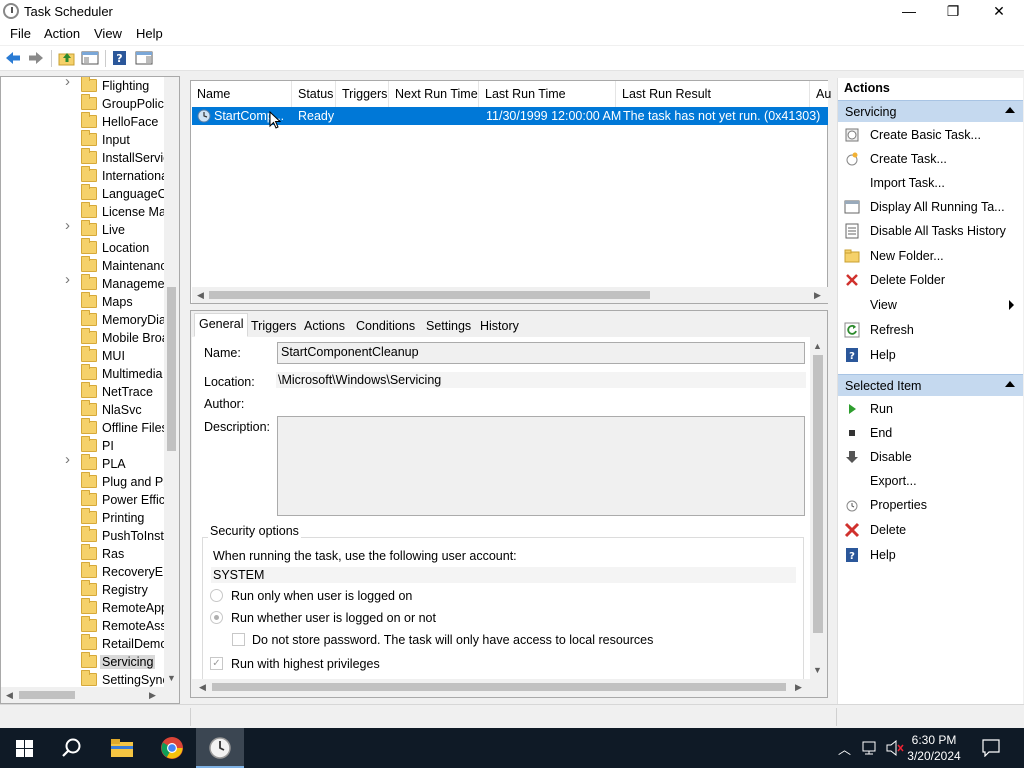  What do you see at coordinates (541, 466) in the screenshot?
I see `description-field` at bounding box center [541, 466].